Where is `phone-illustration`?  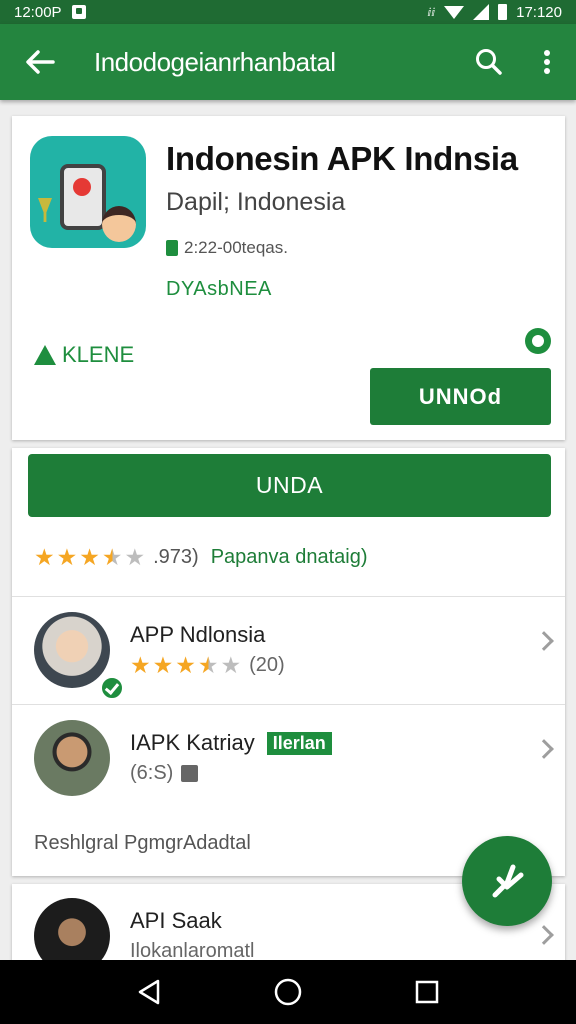 phone-illustration is located at coordinates (83, 197).